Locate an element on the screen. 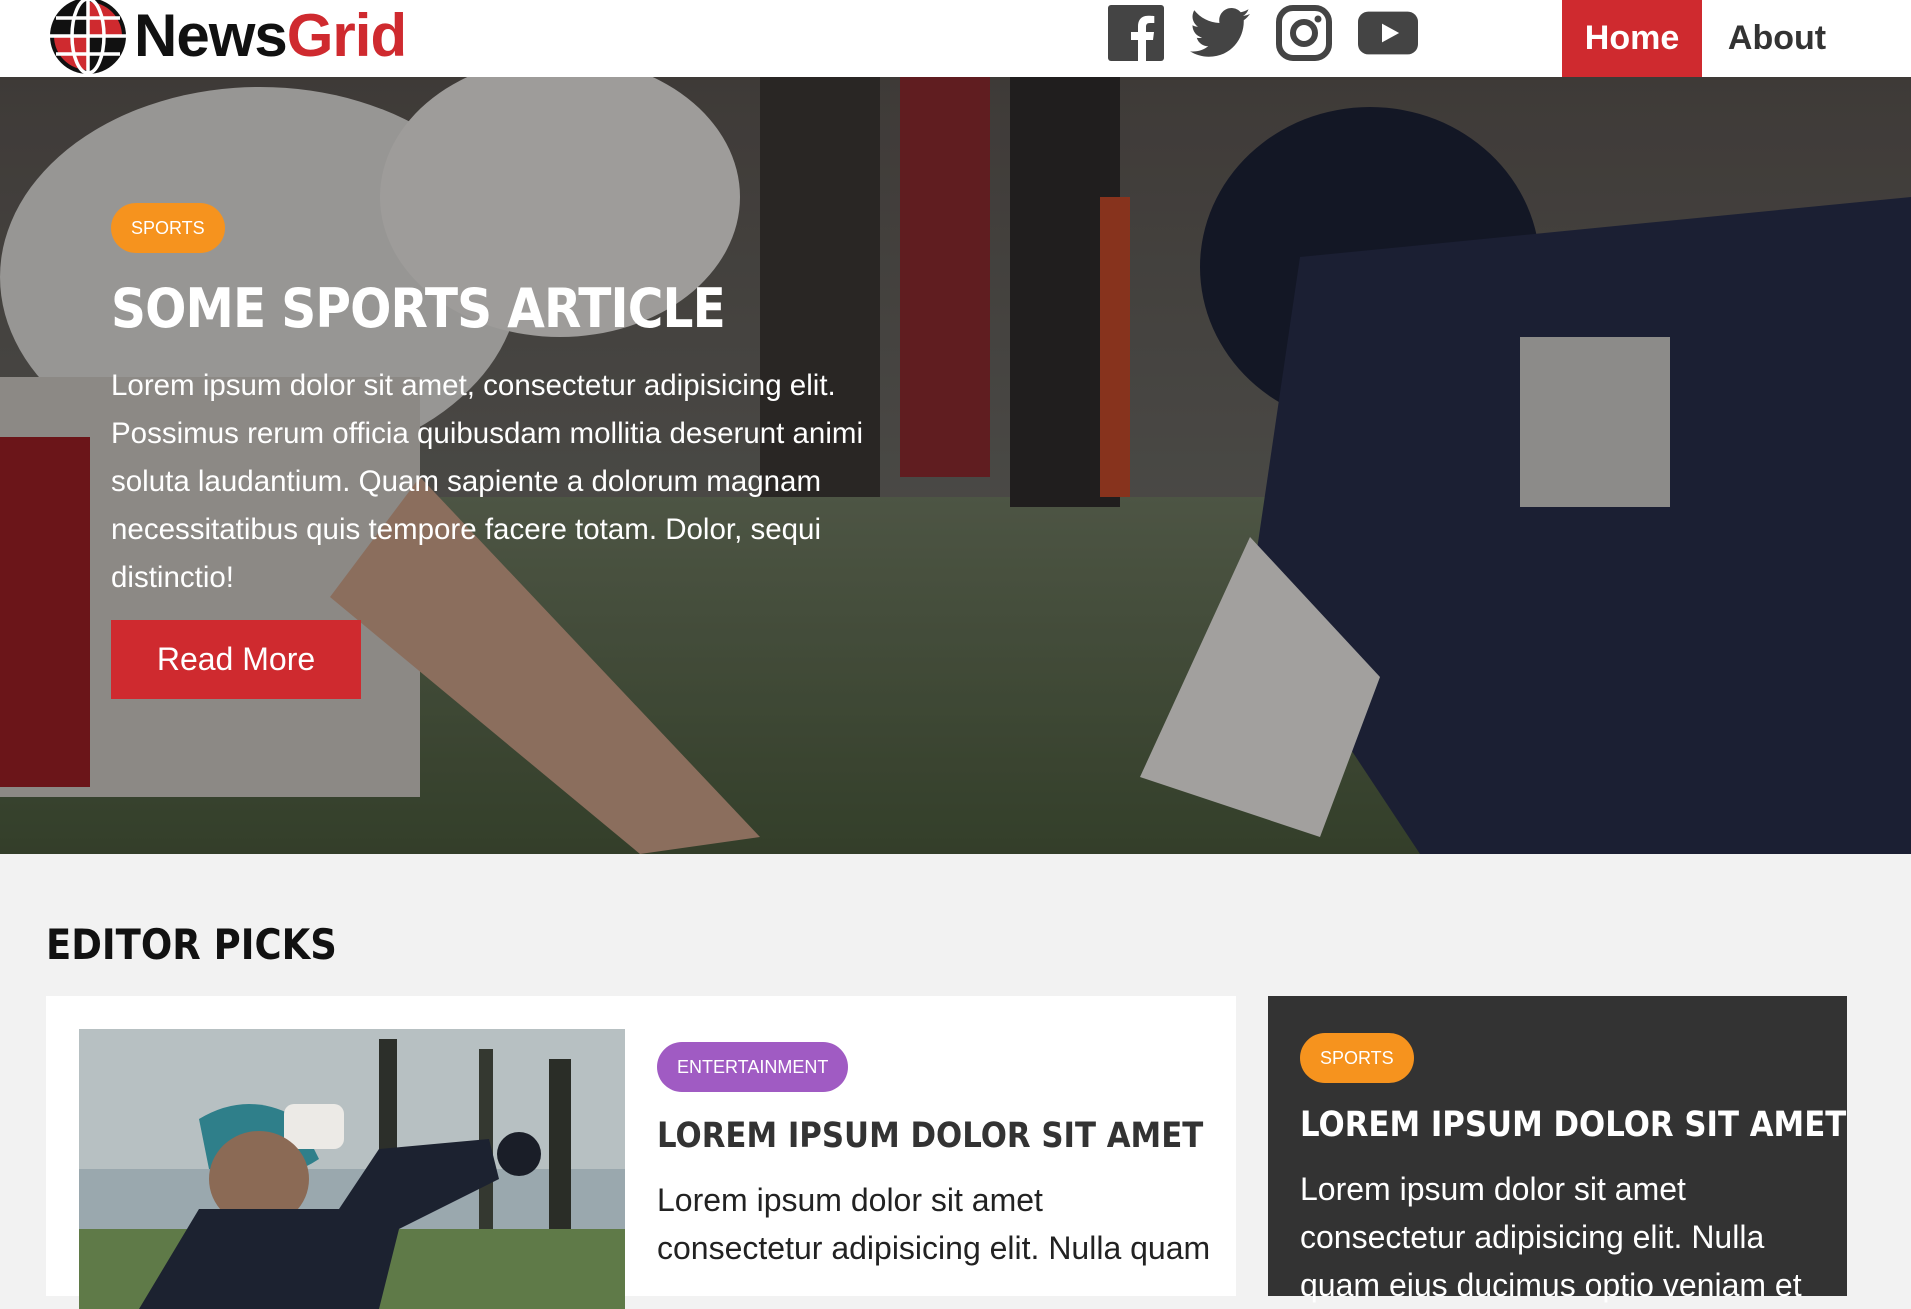 This screenshot has height=1309, width=1911. read-more-button: Read More is located at coordinates (236, 659).